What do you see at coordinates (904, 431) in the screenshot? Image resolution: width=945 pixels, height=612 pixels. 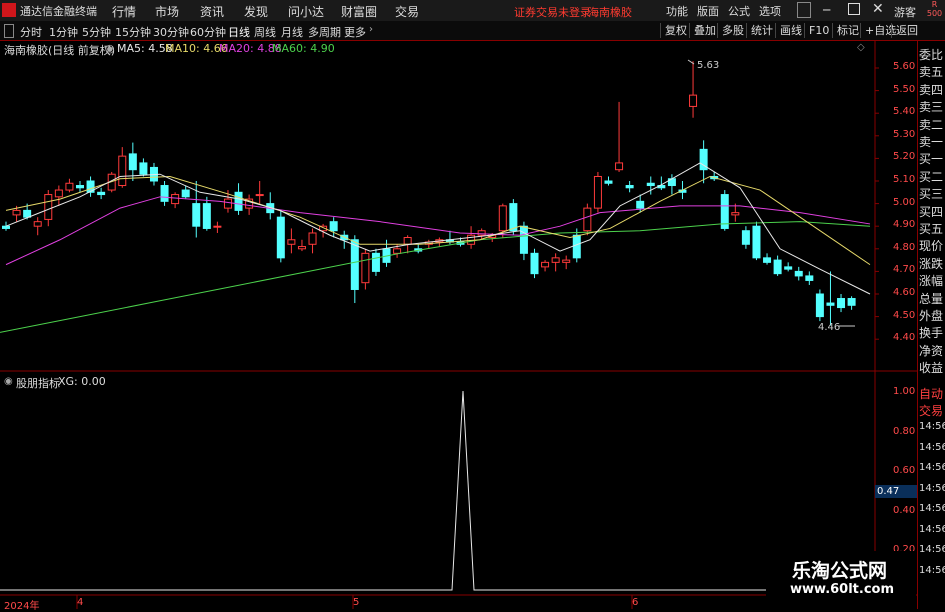 I see `indicator-tick-label: 0.80` at bounding box center [904, 431].